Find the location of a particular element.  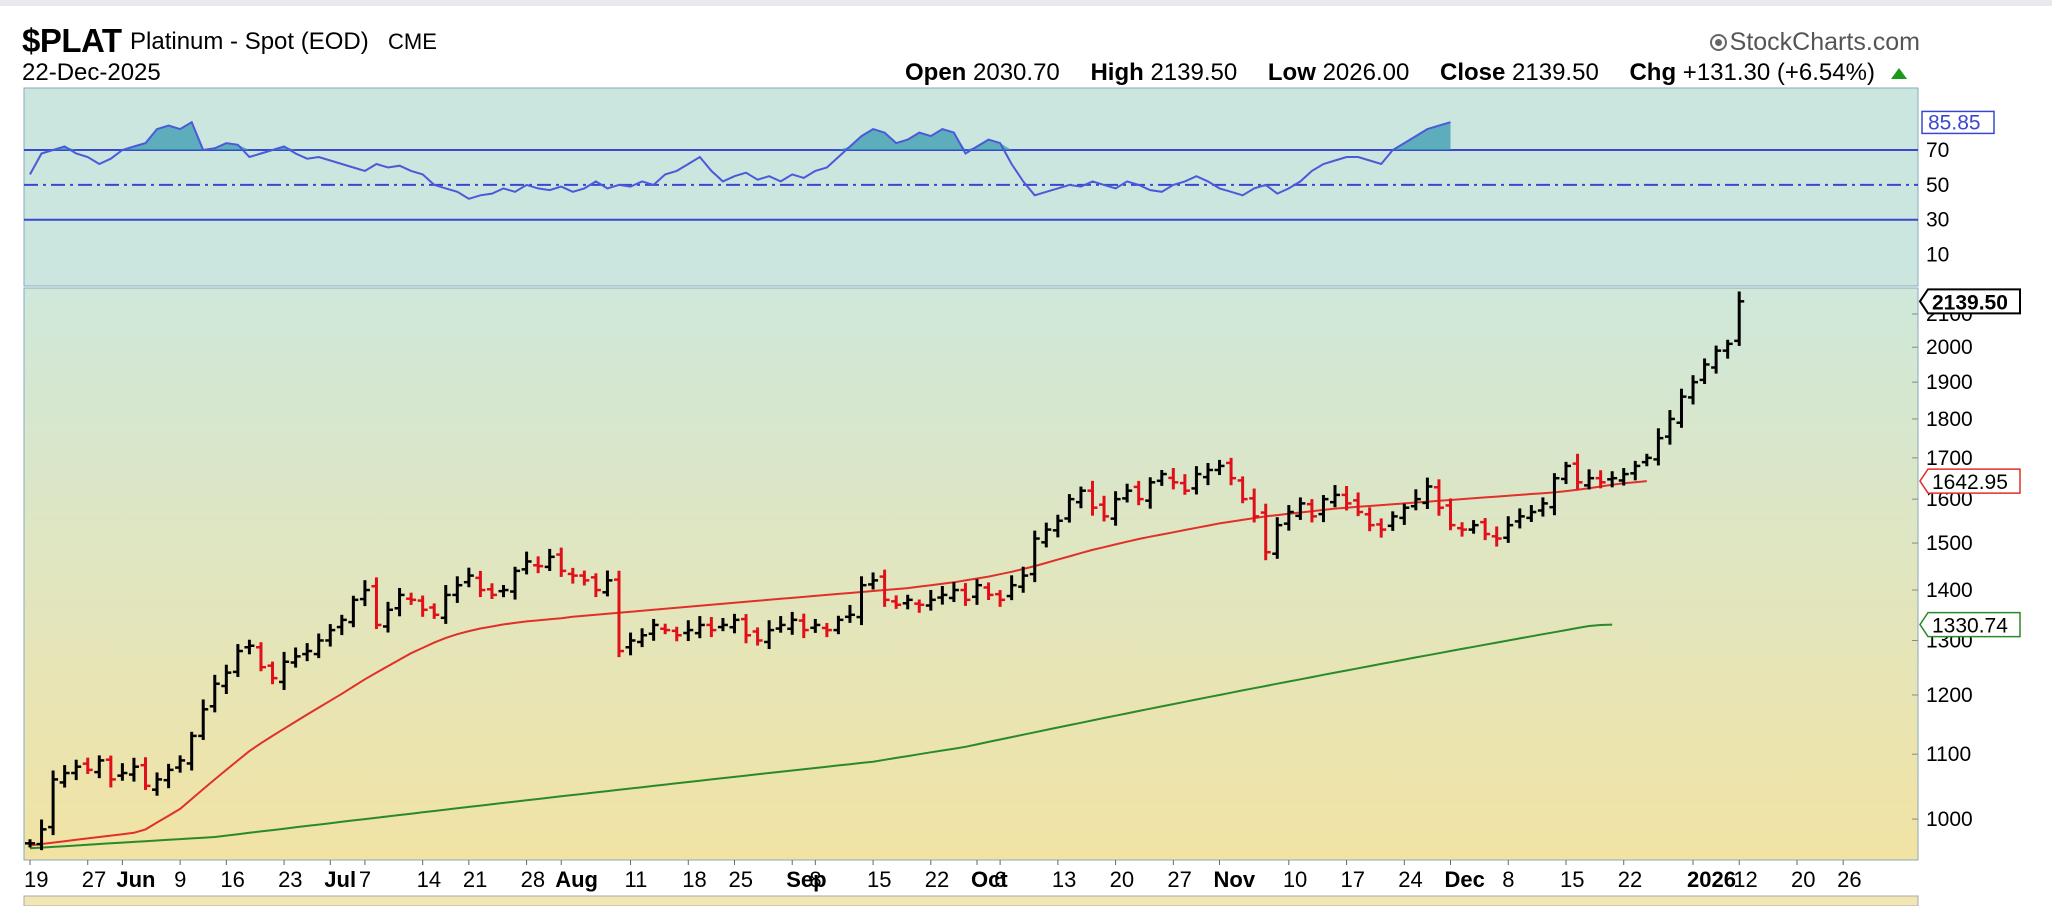

price-tick-label-2000: 2000 is located at coordinates (1949, 347).